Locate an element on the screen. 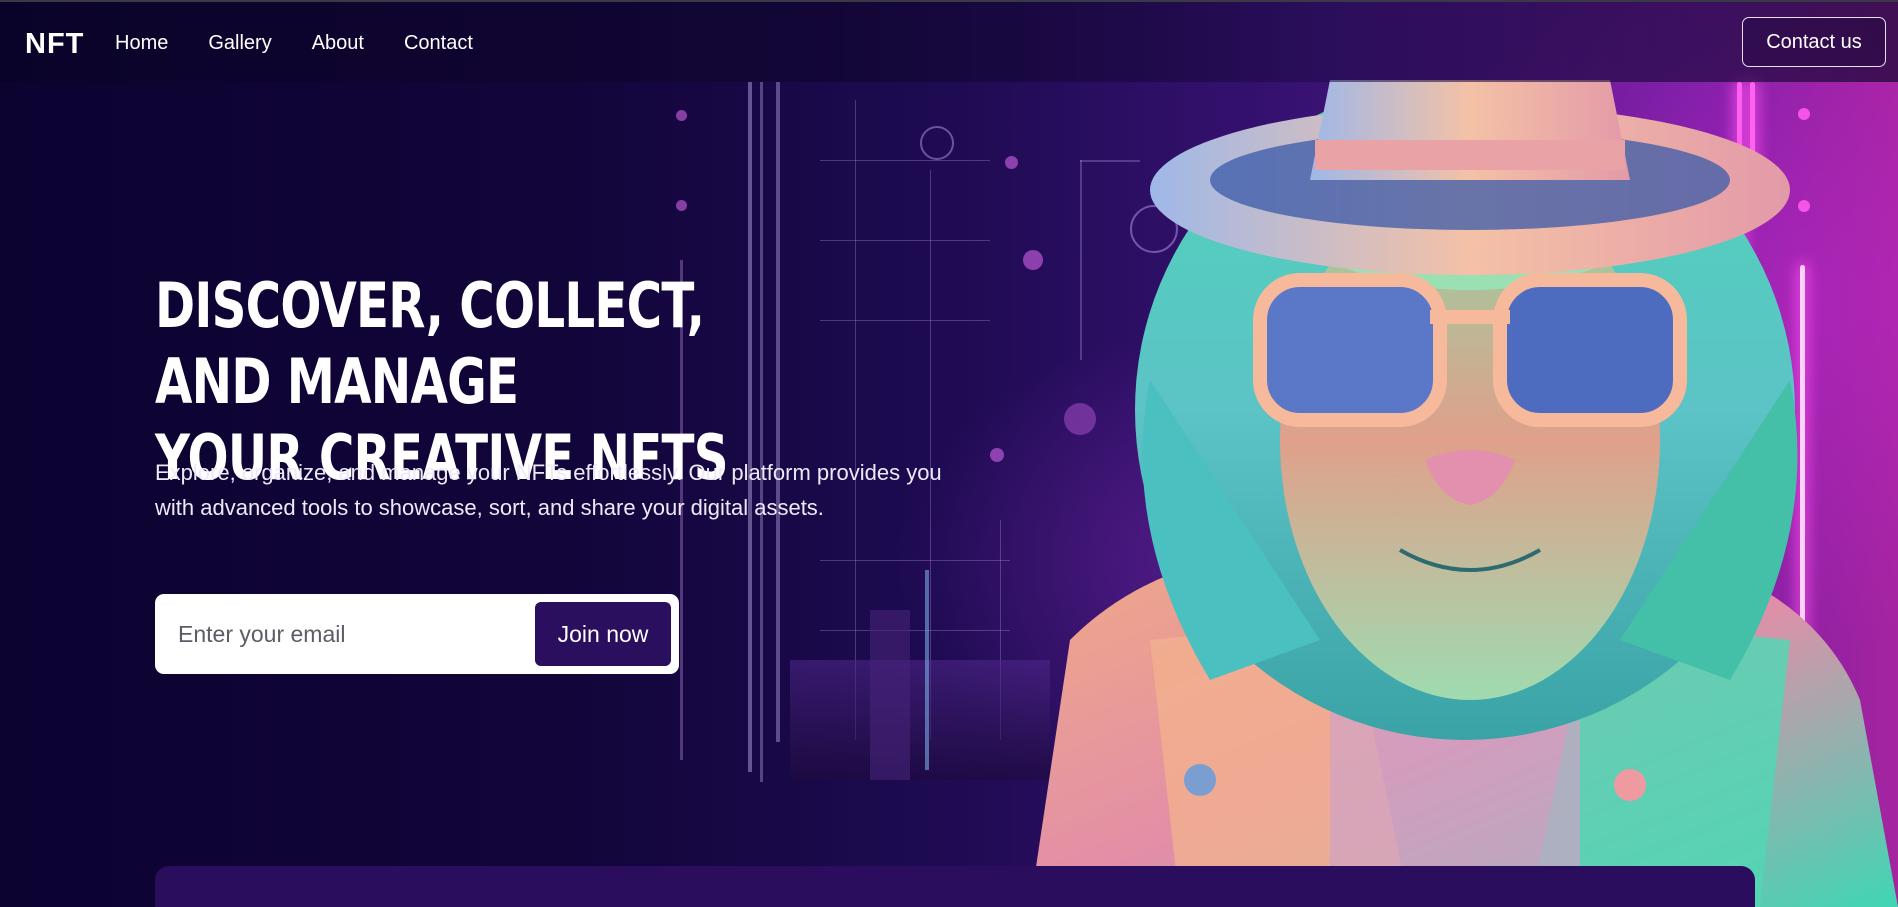  email-input is located at coordinates (340, 634).